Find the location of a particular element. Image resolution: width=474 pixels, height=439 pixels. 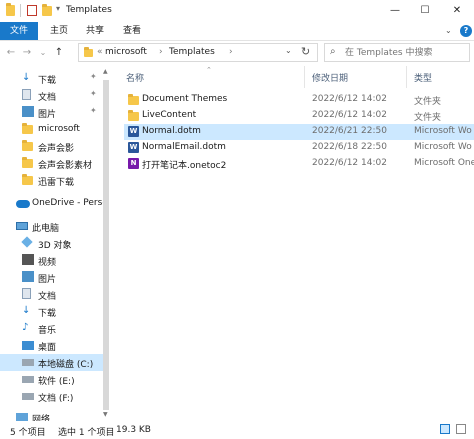

download-icon: ↓ is located at coordinates (26, 310).